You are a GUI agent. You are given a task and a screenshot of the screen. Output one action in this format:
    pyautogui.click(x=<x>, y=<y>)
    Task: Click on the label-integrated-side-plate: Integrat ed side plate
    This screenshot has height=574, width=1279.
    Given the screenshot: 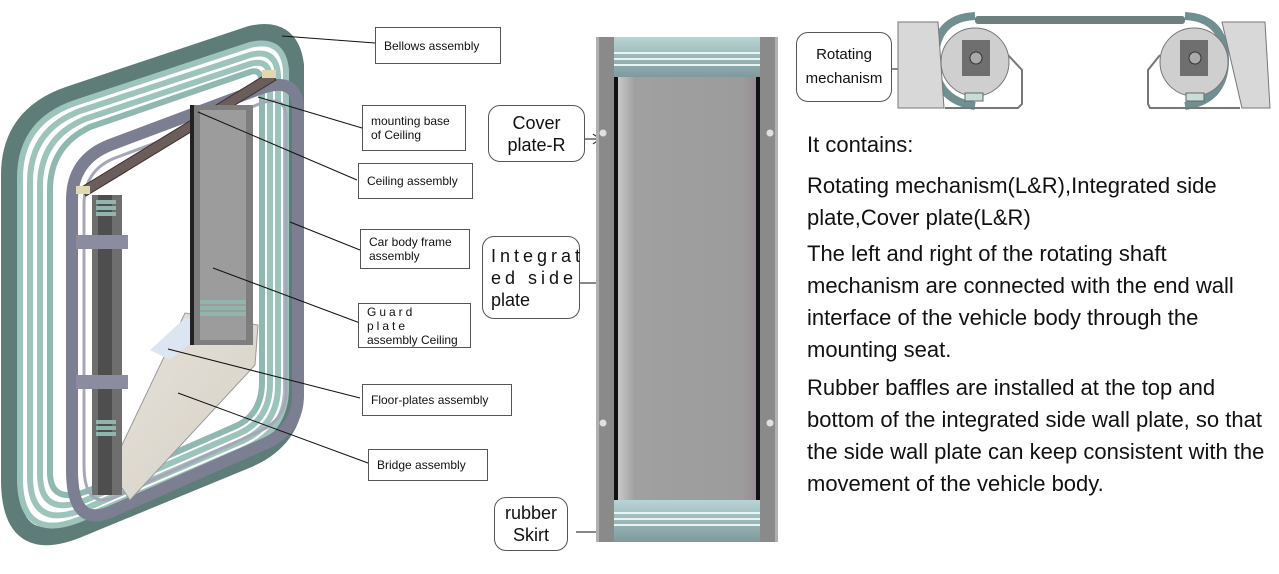 What is the action you would take?
    pyautogui.click(x=531, y=277)
    